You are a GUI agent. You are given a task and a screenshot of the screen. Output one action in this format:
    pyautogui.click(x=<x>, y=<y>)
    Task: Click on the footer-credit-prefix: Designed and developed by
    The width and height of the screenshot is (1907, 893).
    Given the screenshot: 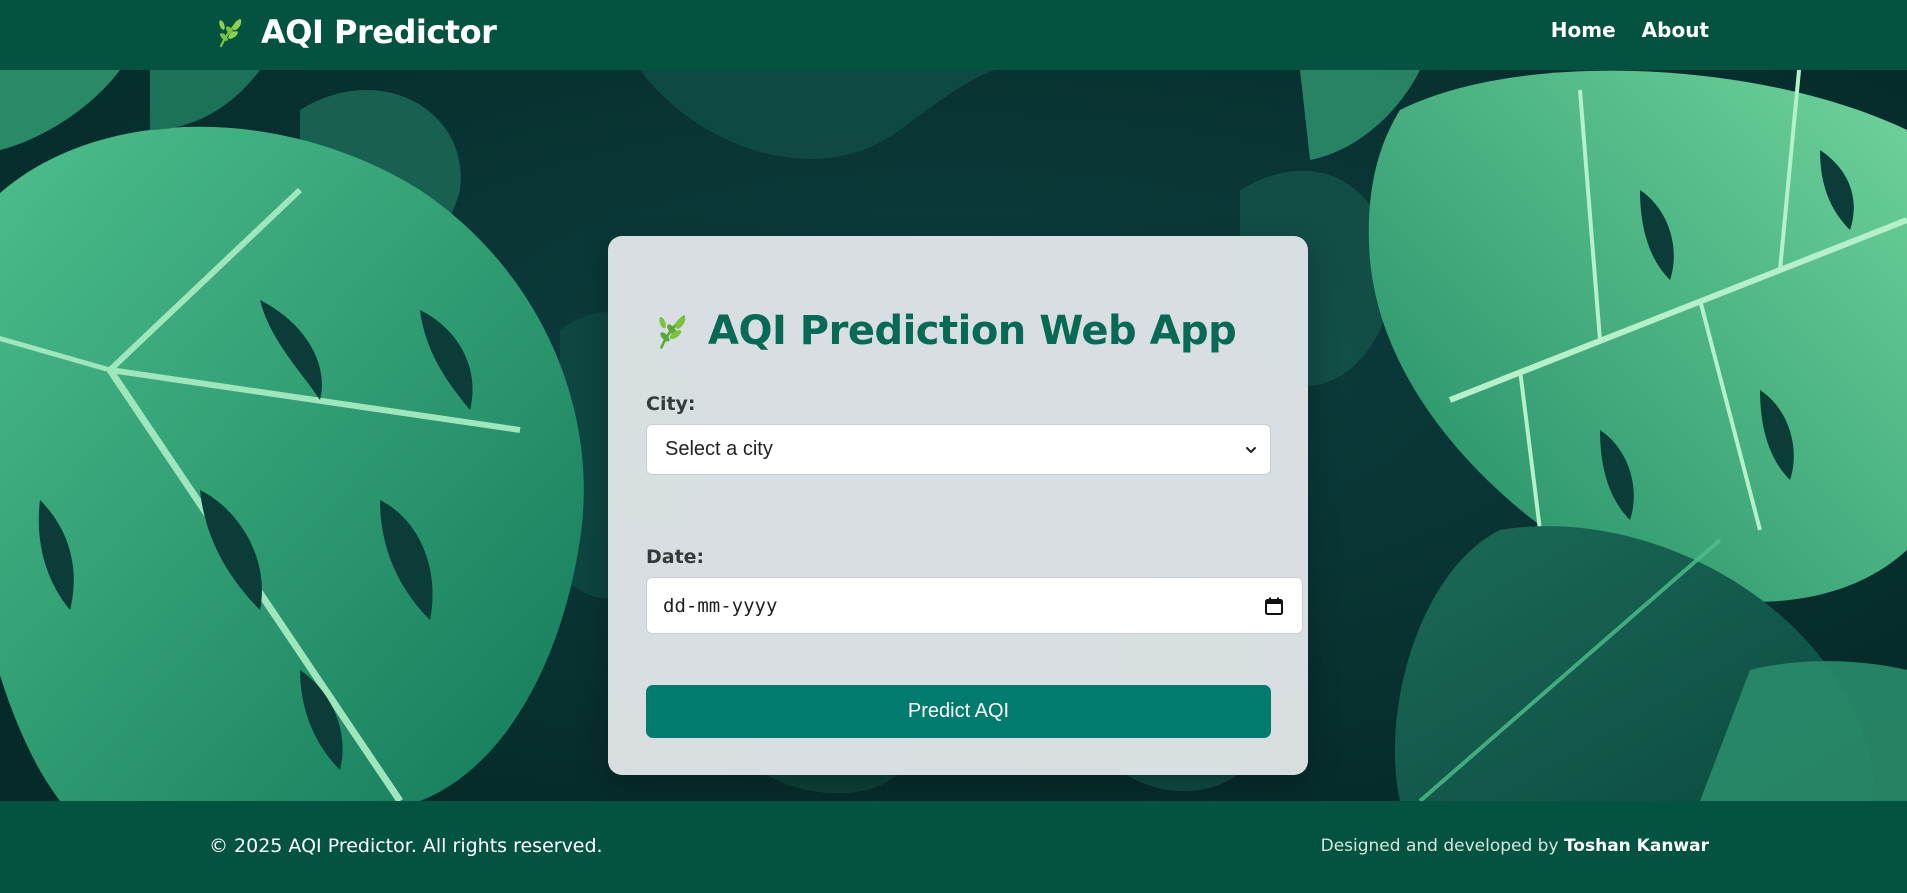 What is the action you would take?
    pyautogui.click(x=1442, y=846)
    